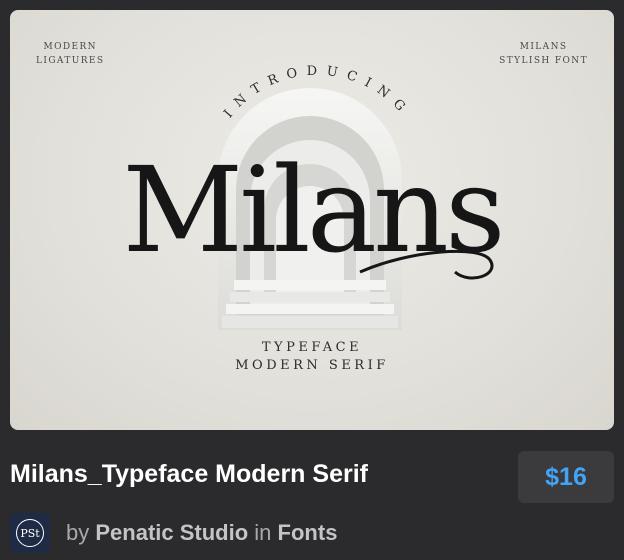 This screenshot has width=624, height=560. I want to click on category-link: Fonts, so click(308, 532).